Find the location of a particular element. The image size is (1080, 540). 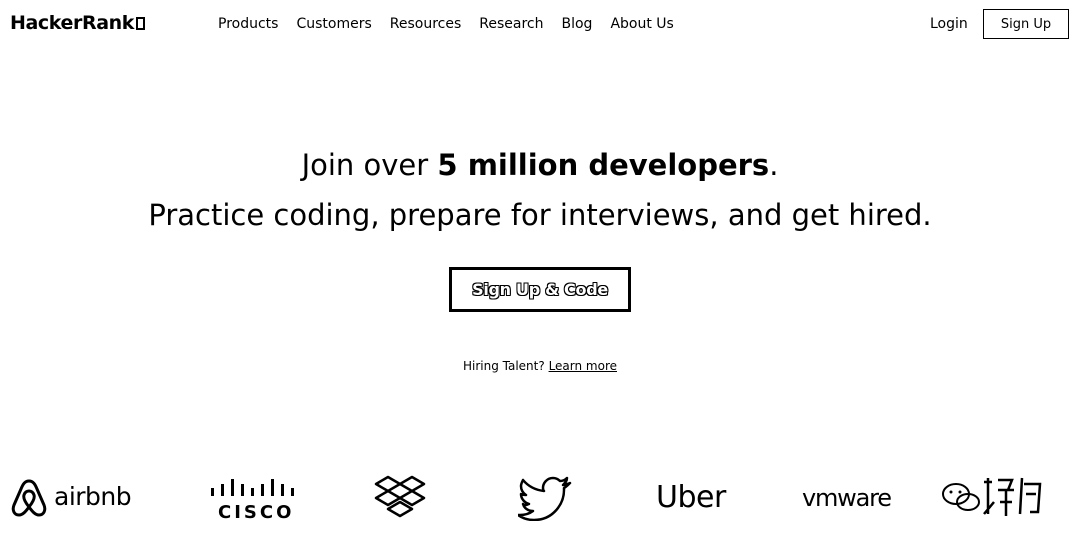

learn-more-link: Learn more is located at coordinates (583, 366).